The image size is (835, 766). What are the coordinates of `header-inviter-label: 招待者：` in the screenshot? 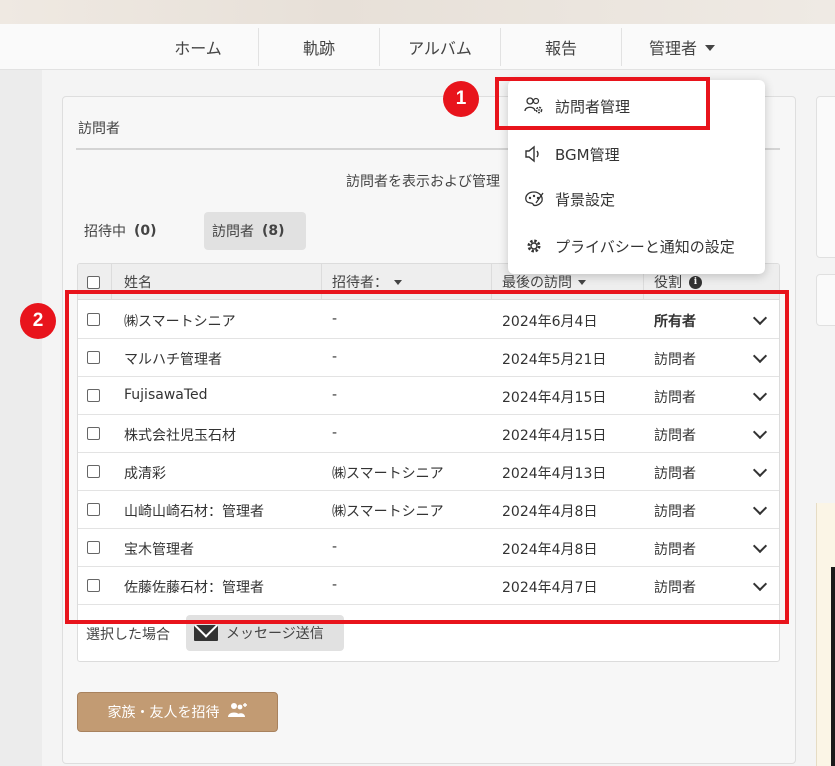 It's located at (360, 283).